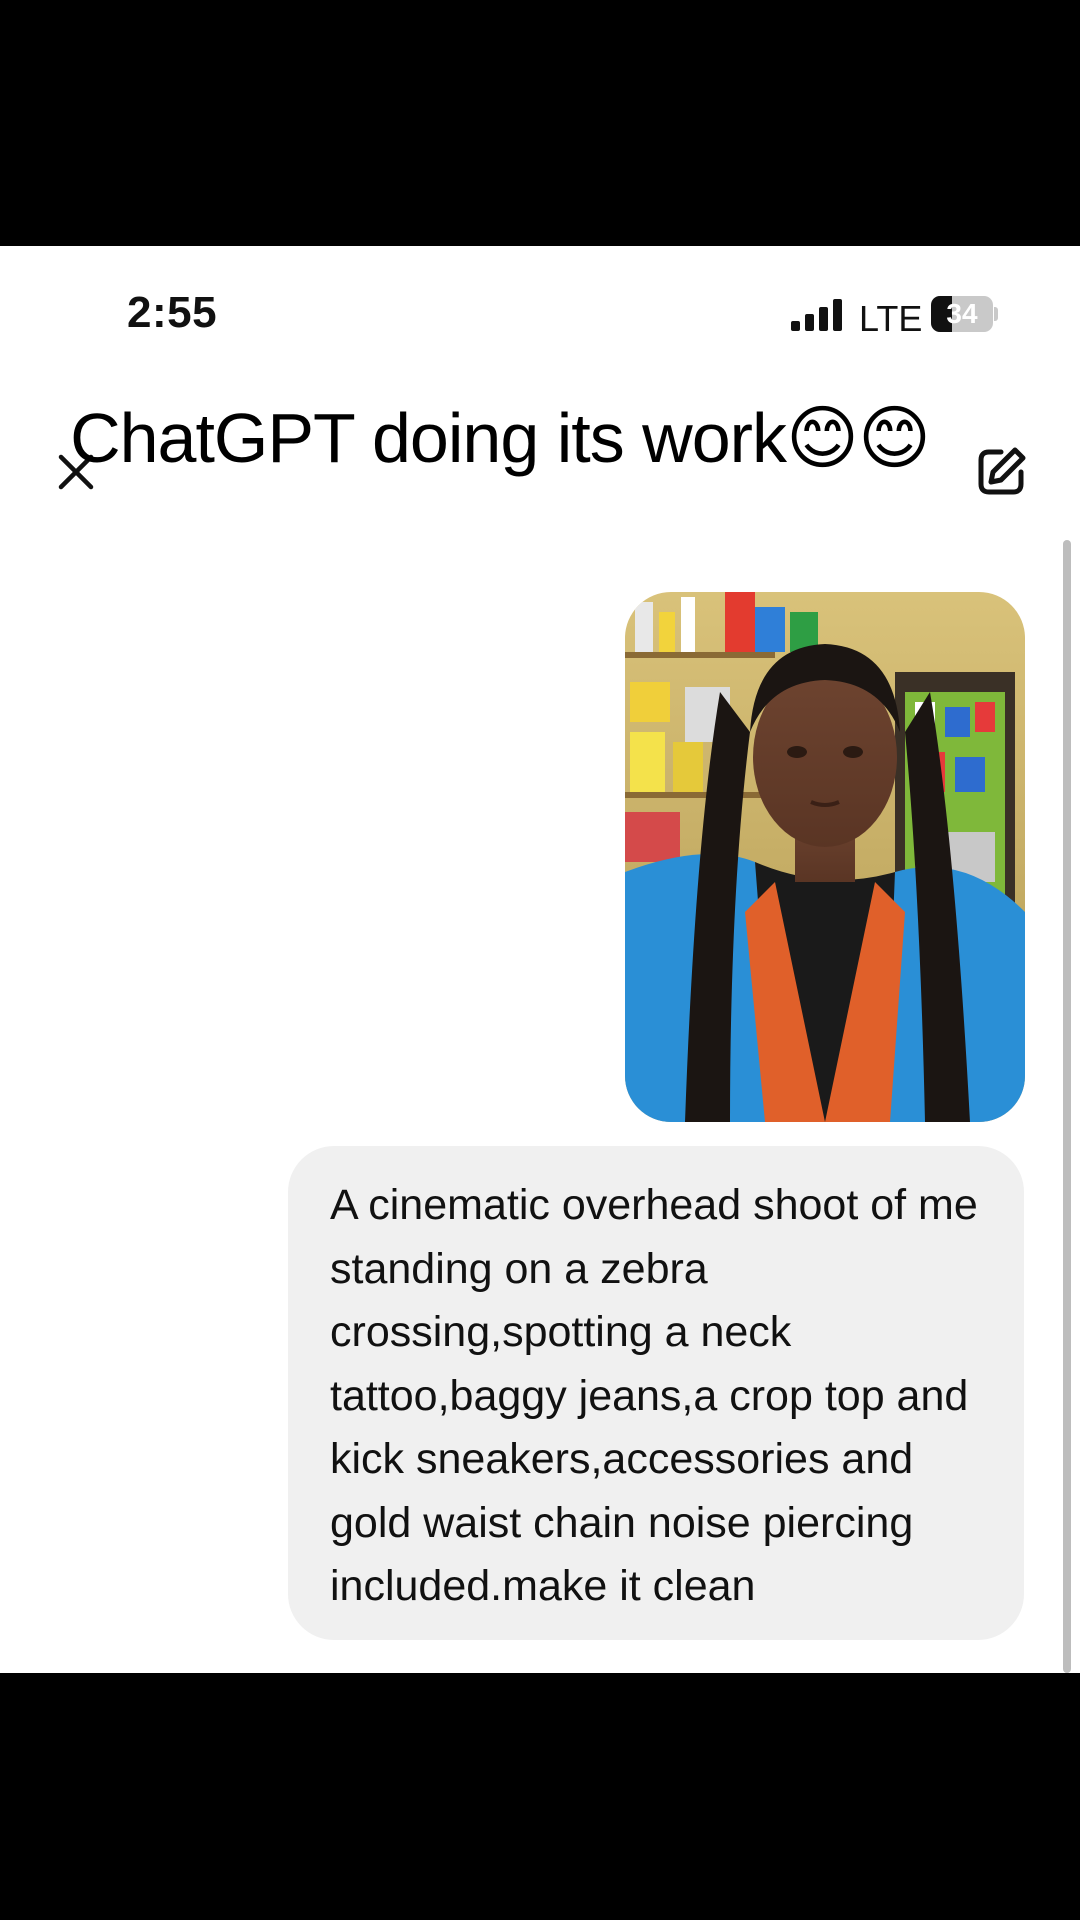  Describe the element at coordinates (172, 312) in the screenshot. I see `status-time: 2:55` at that location.